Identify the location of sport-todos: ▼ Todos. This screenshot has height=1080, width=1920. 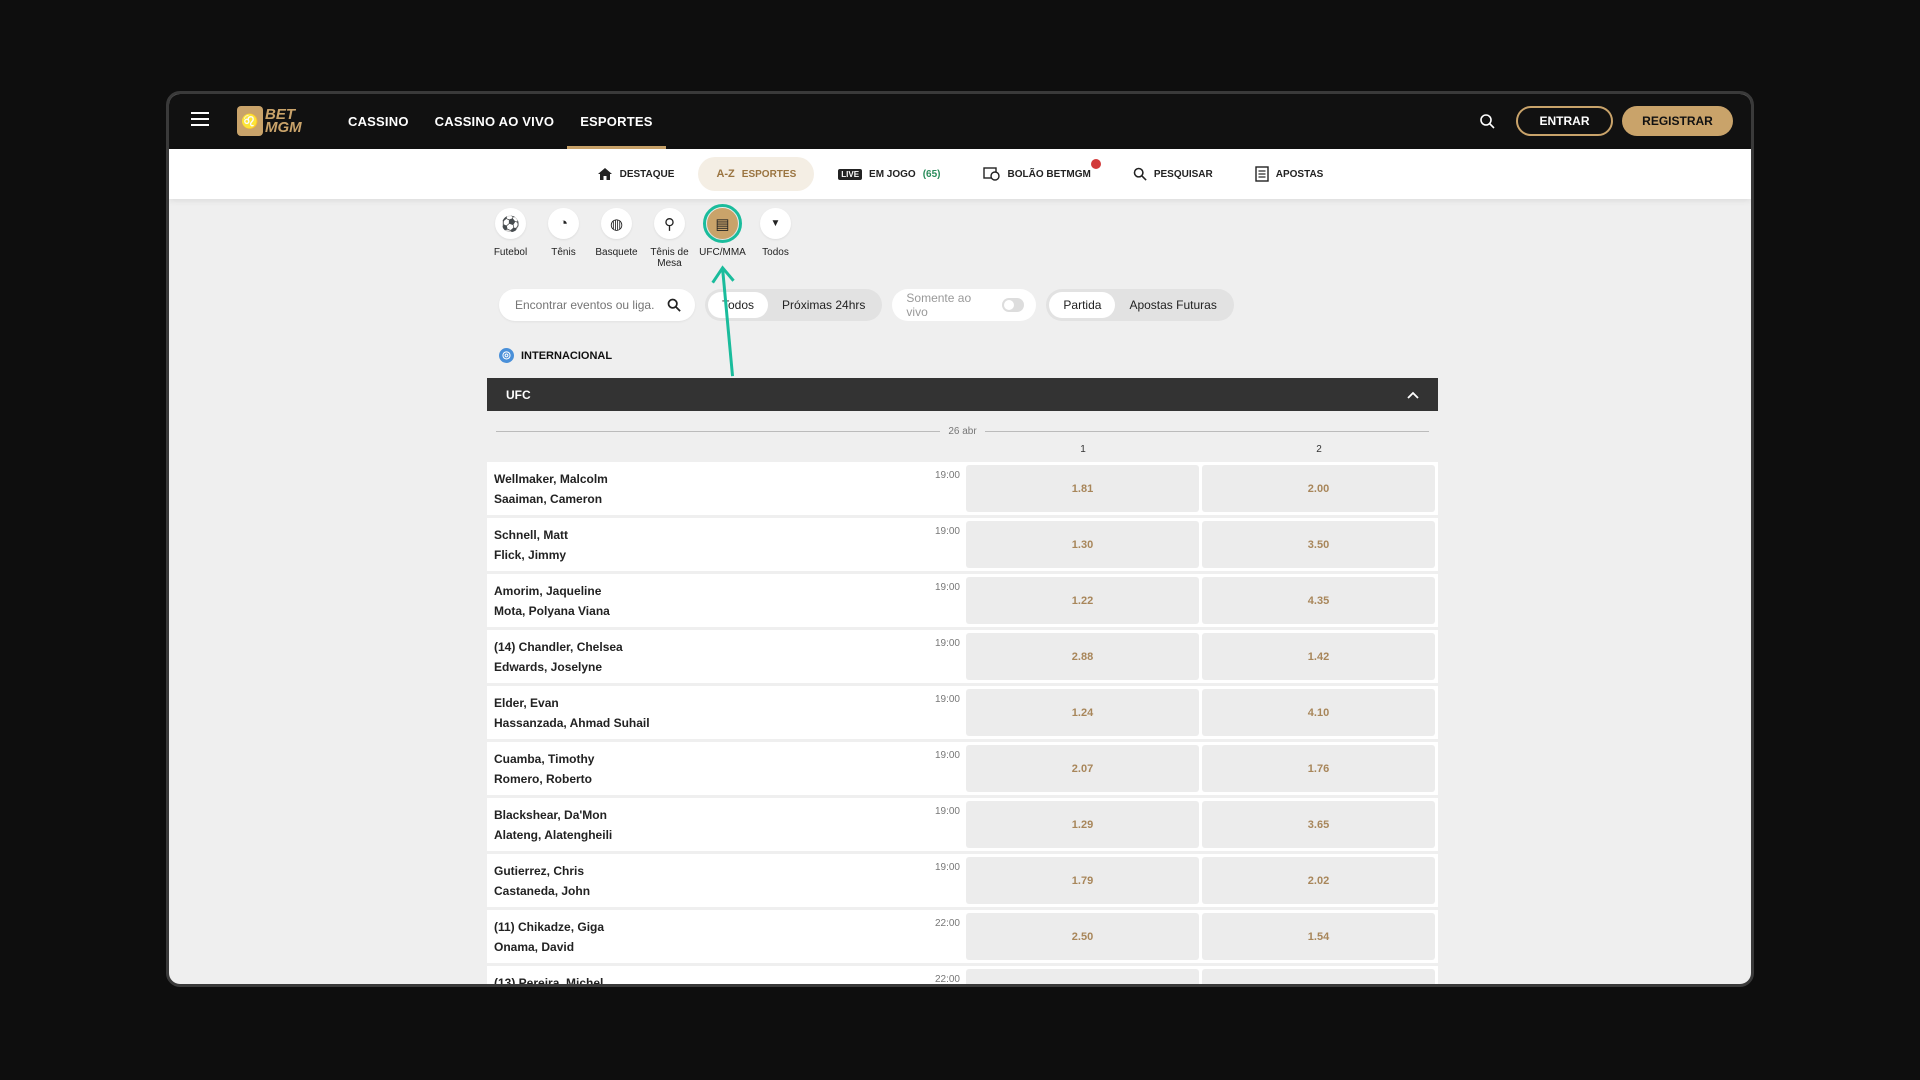
(775, 238).